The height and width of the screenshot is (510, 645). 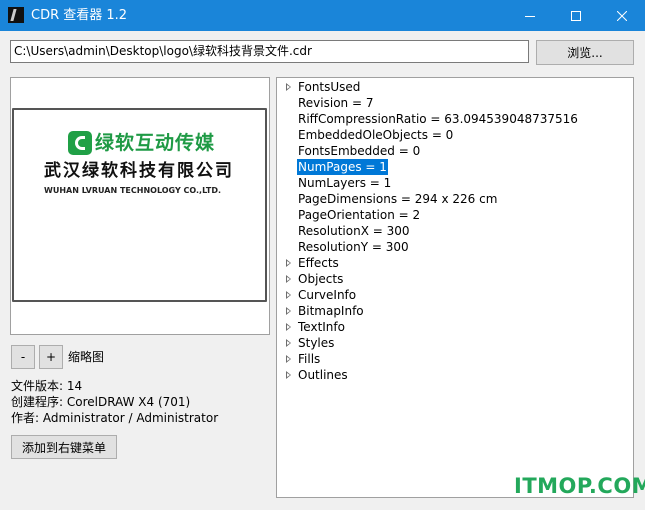 I want to click on tree-item: Objects, so click(x=455, y=279).